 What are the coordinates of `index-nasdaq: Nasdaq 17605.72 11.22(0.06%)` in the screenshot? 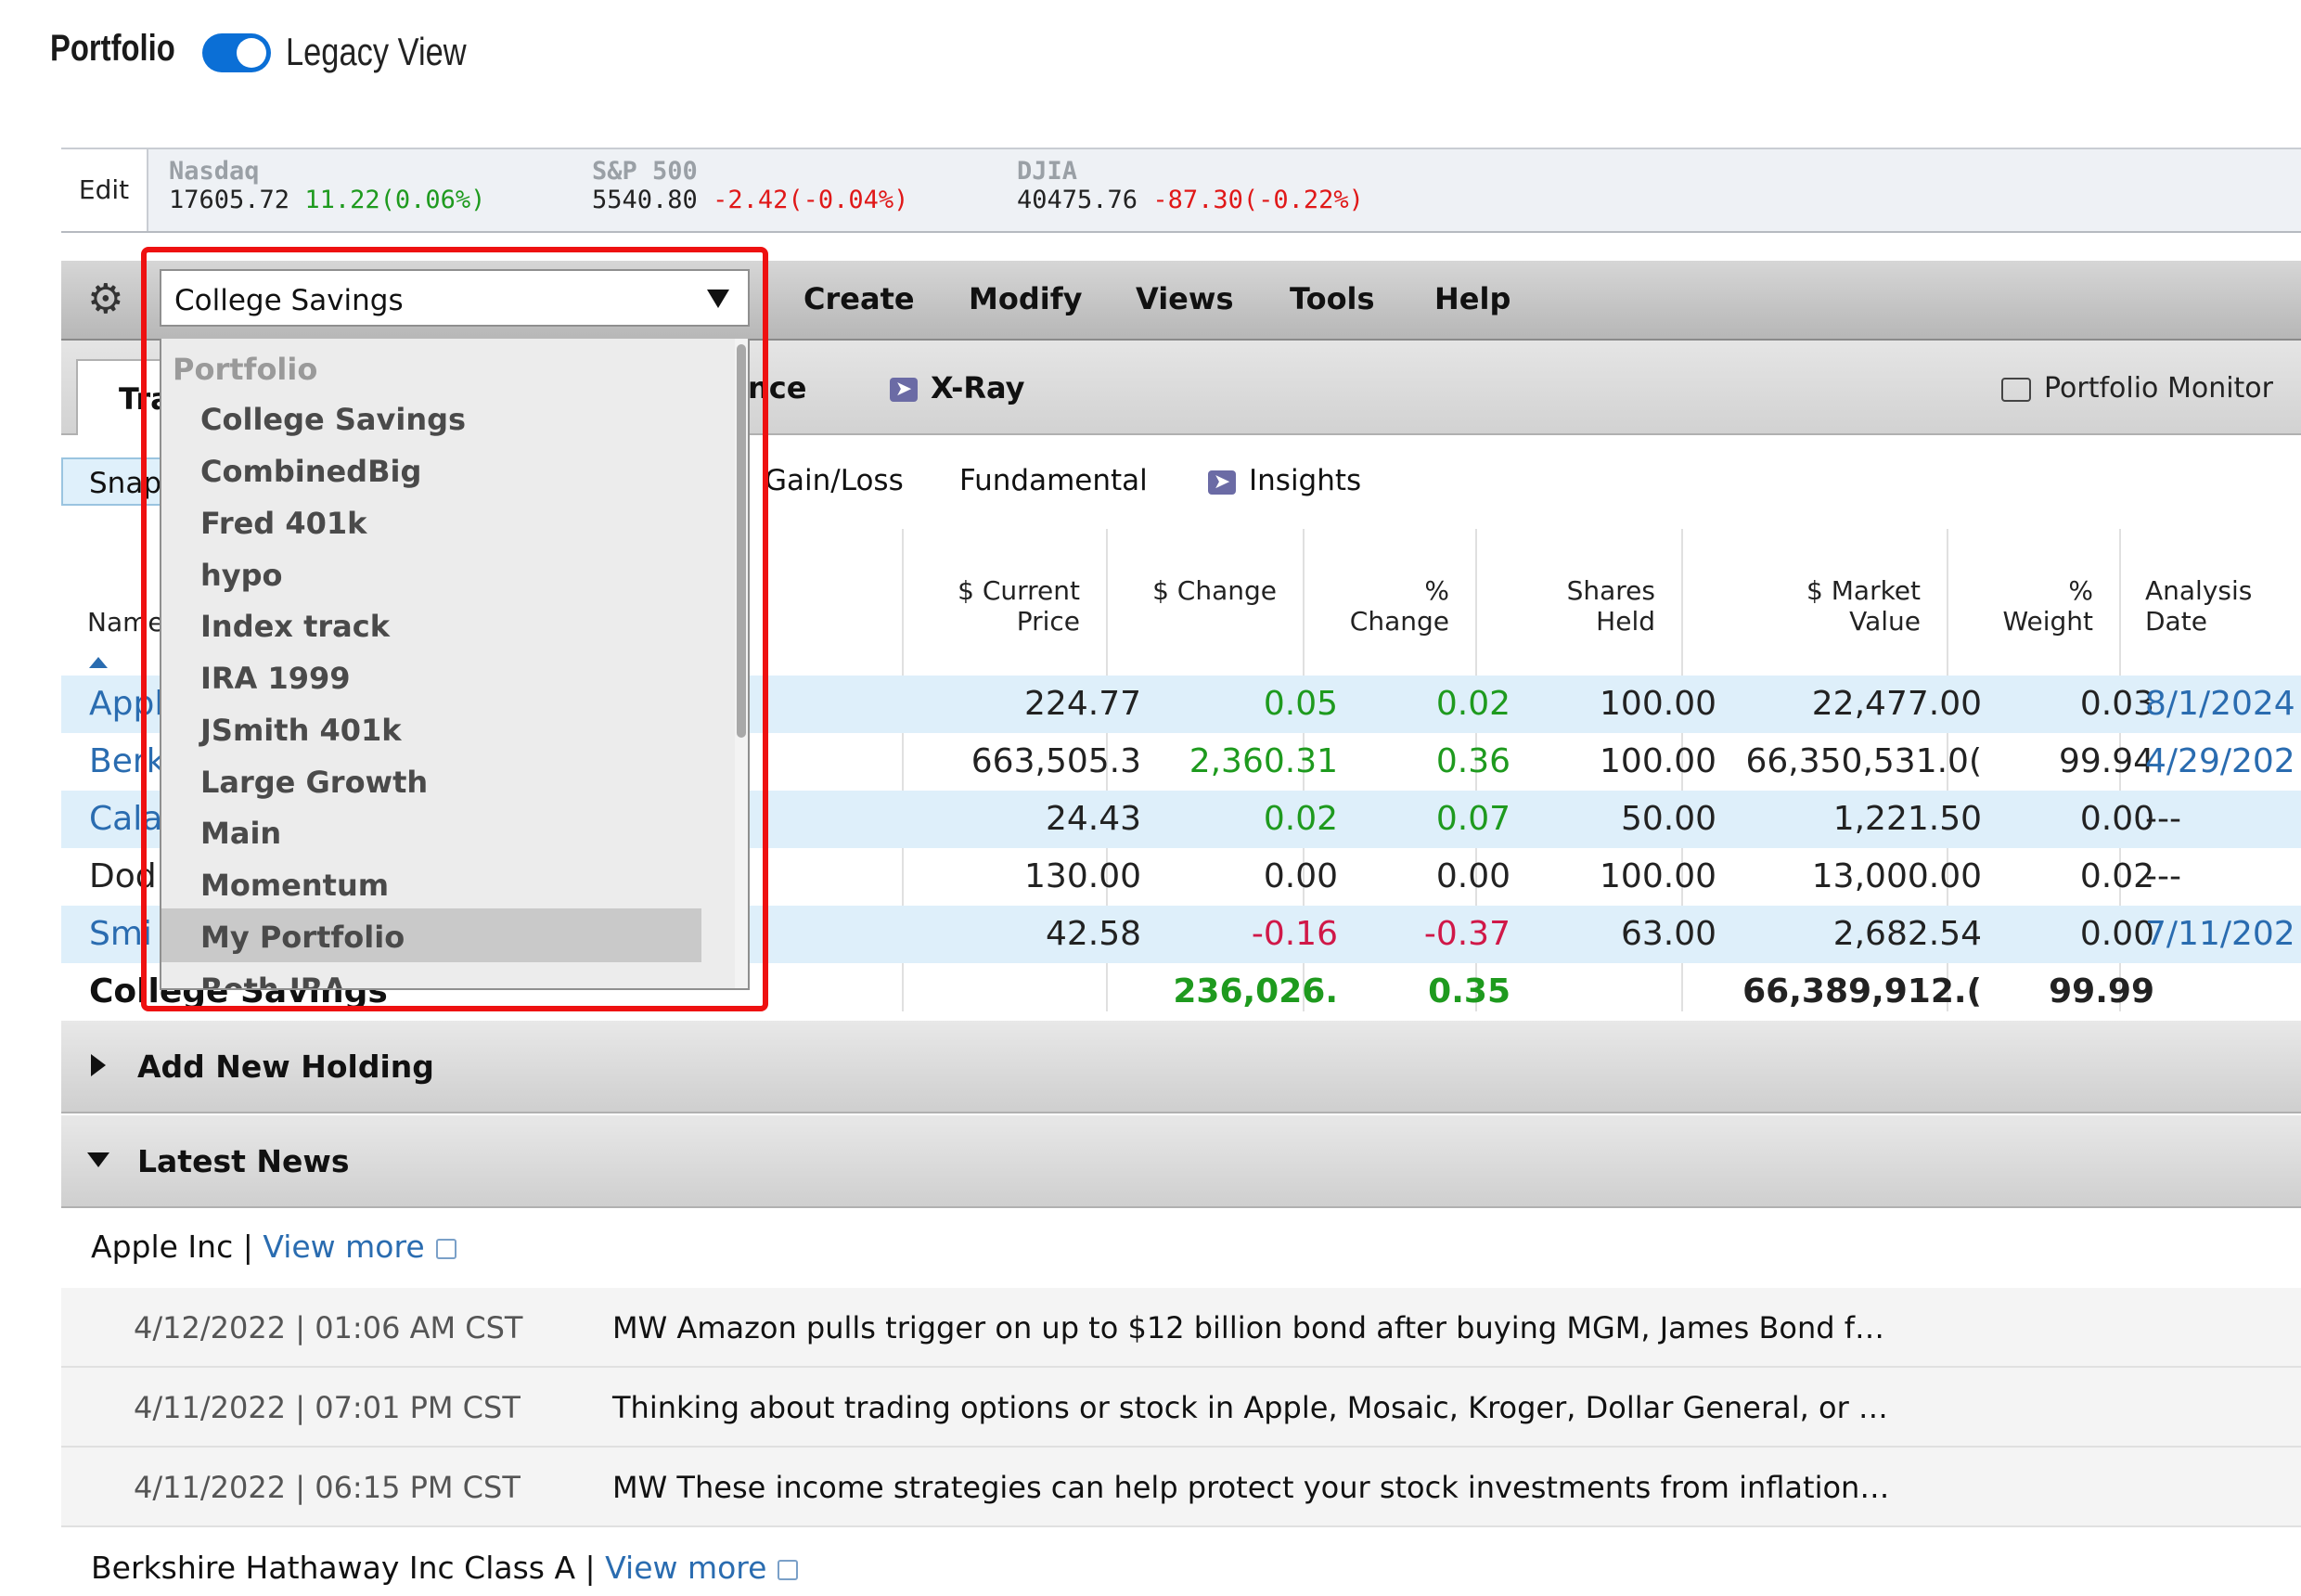 It's located at (327, 185).